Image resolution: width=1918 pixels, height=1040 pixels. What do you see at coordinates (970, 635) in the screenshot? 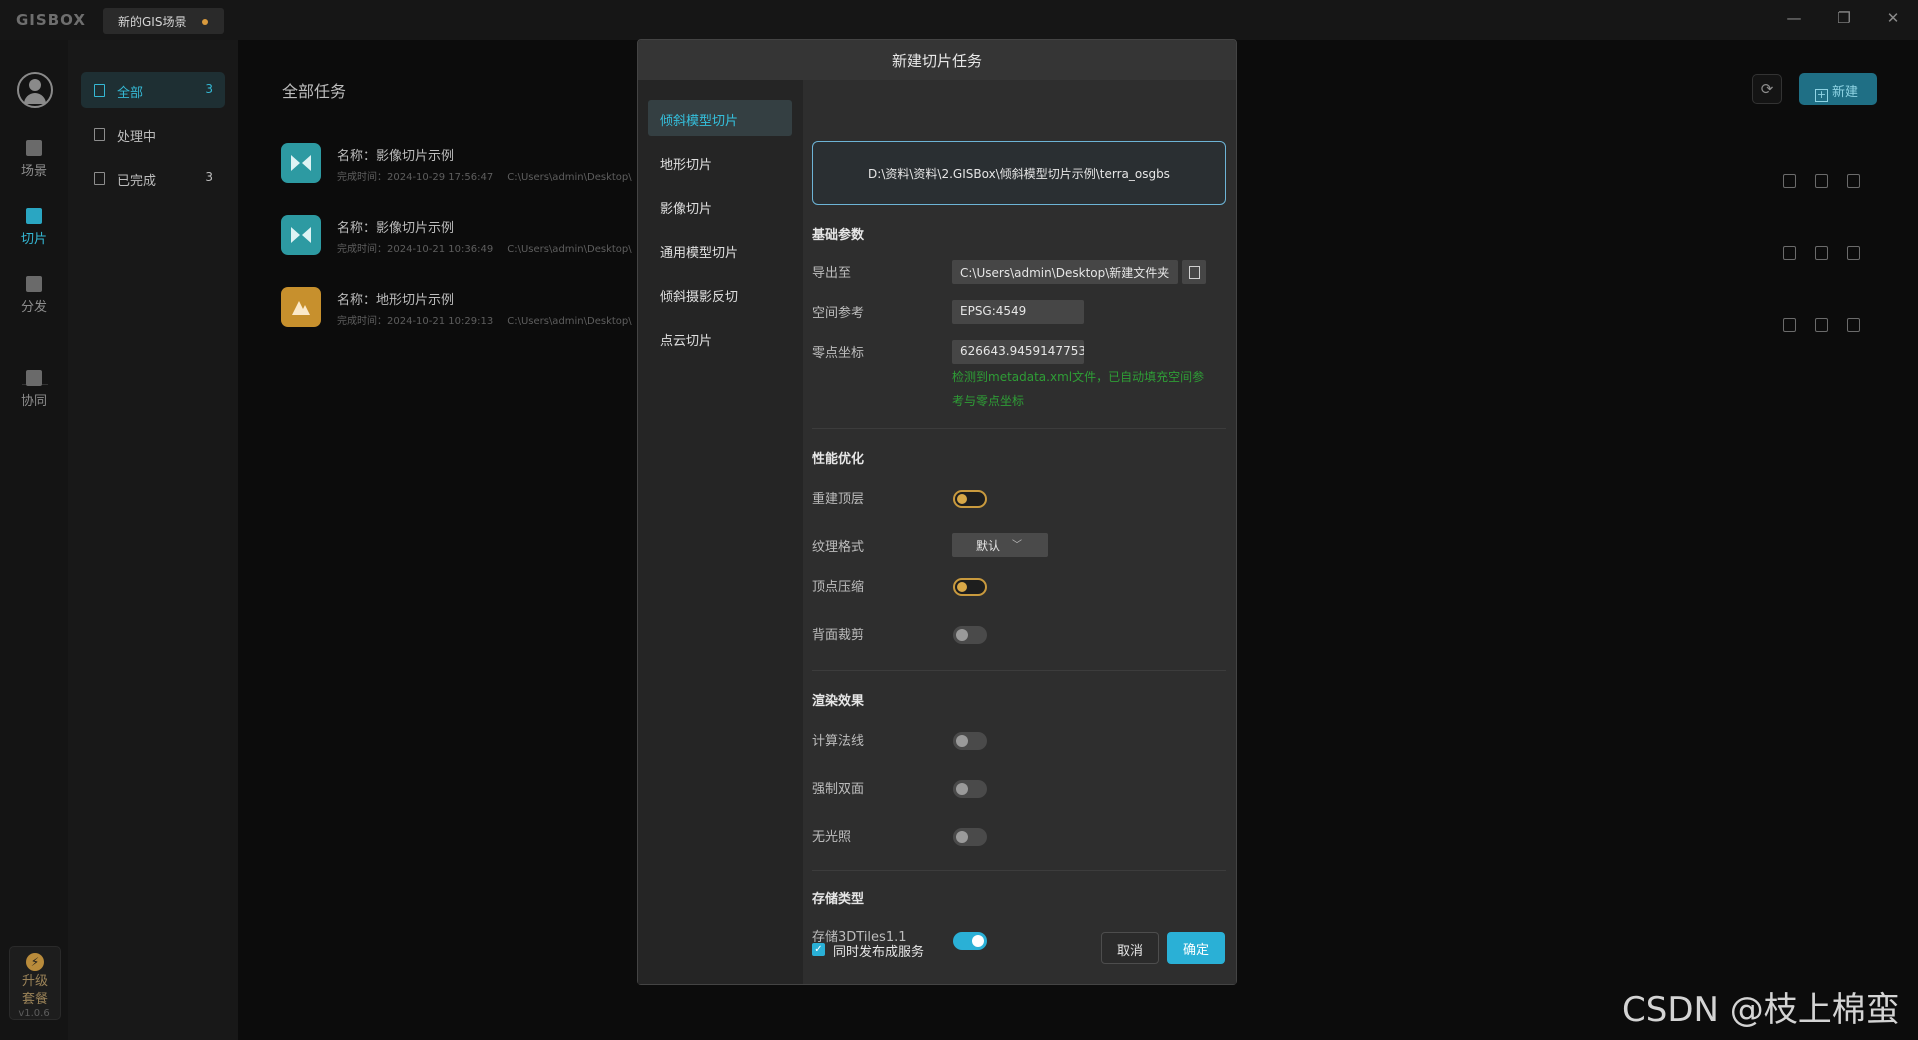
I see `backface-cull-toggle` at bounding box center [970, 635].